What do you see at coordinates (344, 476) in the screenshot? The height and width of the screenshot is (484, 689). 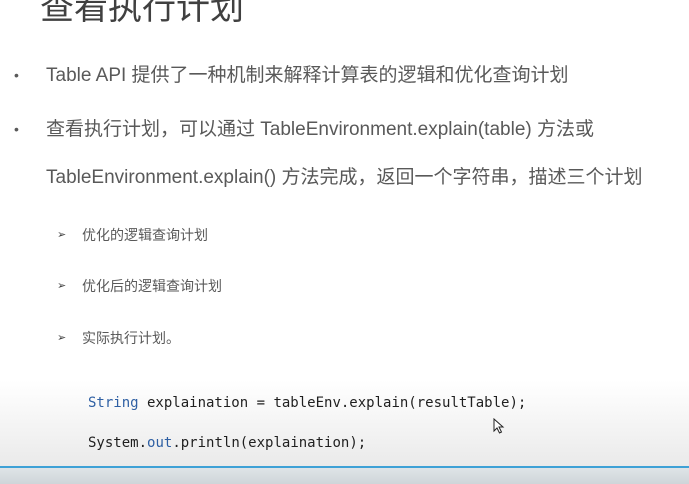 I see `bottom-strip` at bounding box center [344, 476].